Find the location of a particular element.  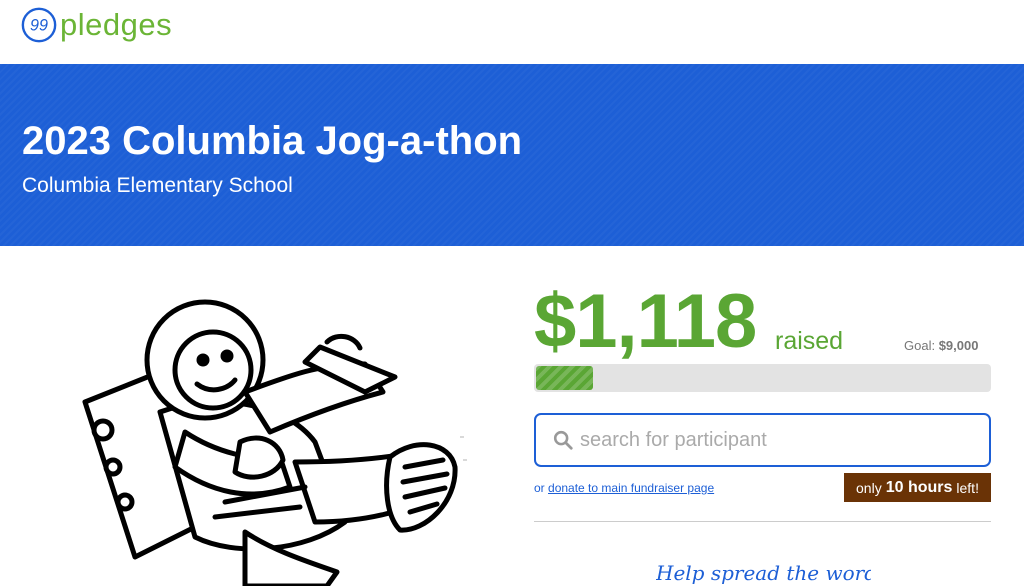

donate-prefix: or is located at coordinates (539, 488).